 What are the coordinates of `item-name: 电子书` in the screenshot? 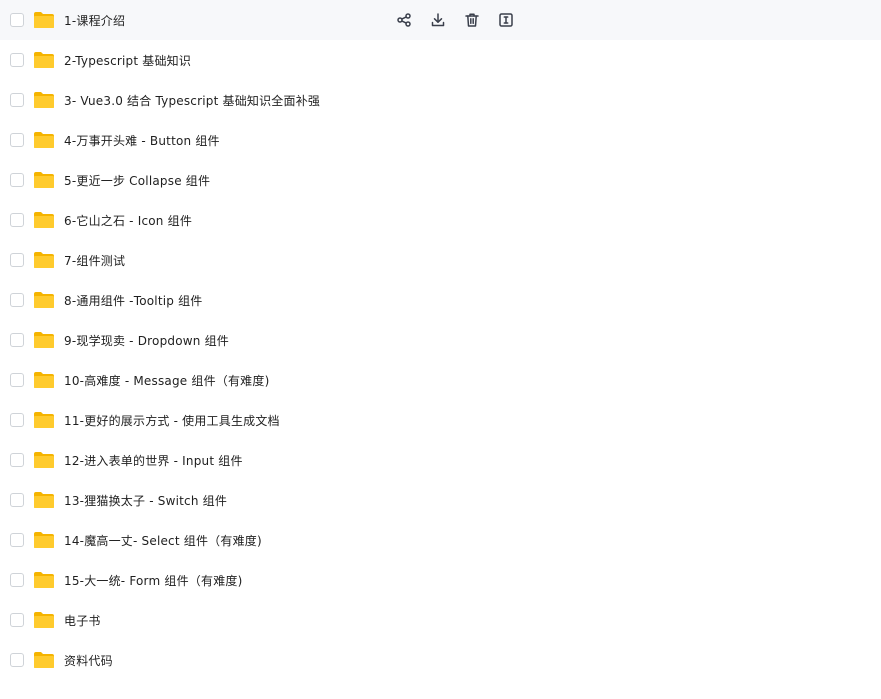 It's located at (82, 620).